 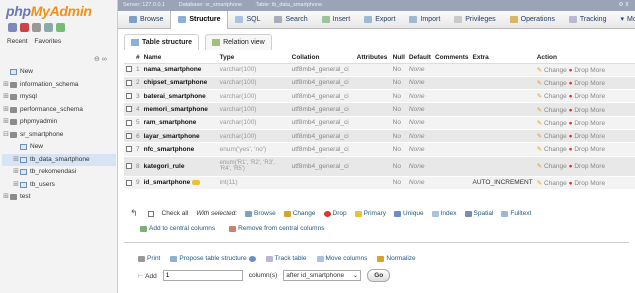 What do you see at coordinates (322, 58) in the screenshot?
I see `header-collation: Collation` at bounding box center [322, 58].